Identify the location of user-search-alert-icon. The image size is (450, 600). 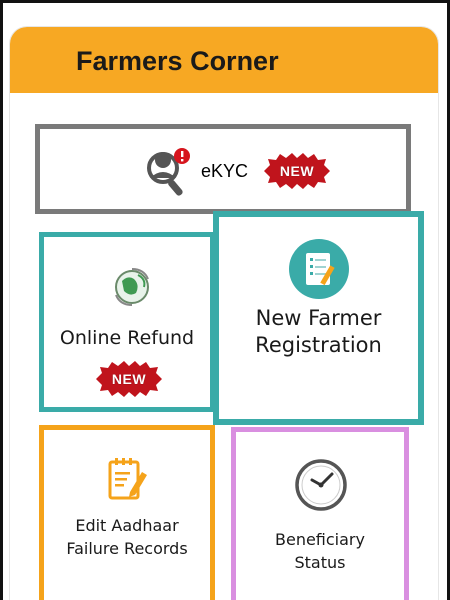
(169, 172).